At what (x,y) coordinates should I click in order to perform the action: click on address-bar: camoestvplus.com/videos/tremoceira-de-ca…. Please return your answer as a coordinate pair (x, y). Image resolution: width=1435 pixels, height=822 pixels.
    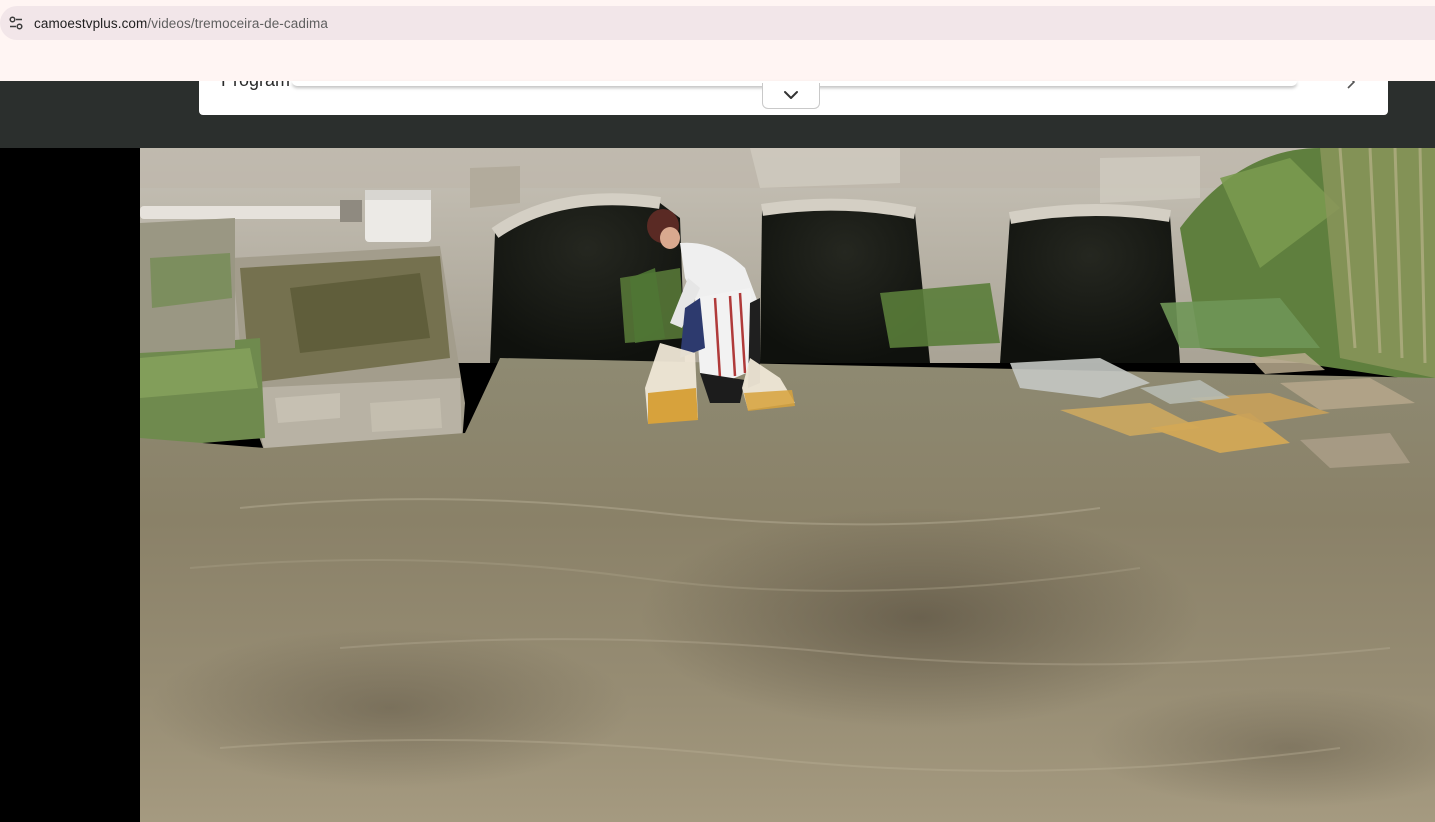
    Looking at the image, I should click on (717, 23).